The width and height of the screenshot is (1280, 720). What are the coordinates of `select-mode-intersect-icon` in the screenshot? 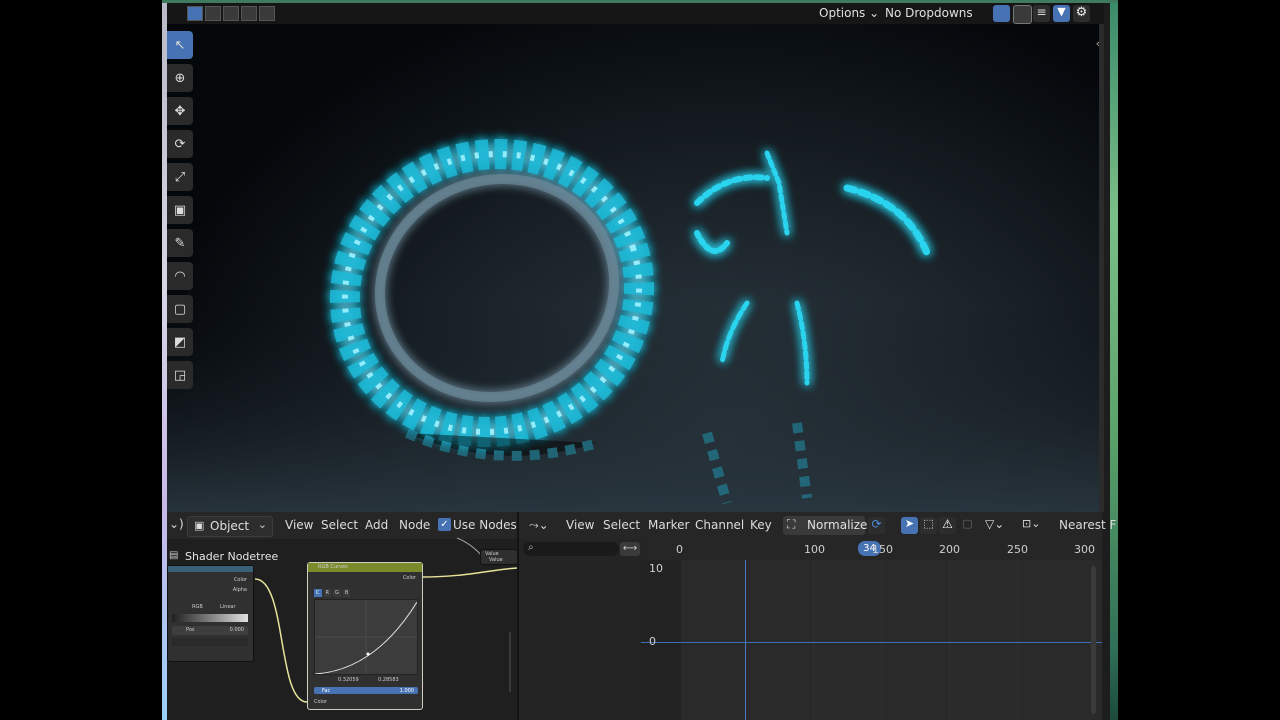 It's located at (267, 13).